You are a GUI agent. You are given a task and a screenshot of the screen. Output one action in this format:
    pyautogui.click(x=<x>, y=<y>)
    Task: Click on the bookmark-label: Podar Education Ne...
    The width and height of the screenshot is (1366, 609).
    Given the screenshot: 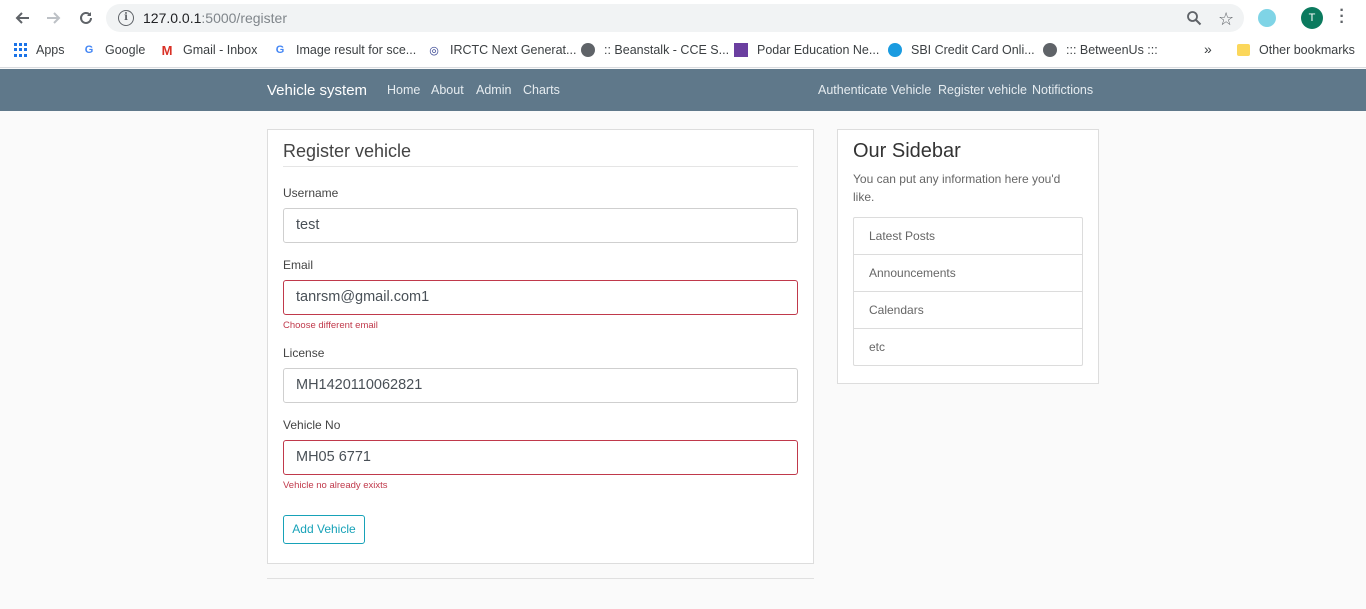 What is the action you would take?
    pyautogui.click(x=818, y=50)
    